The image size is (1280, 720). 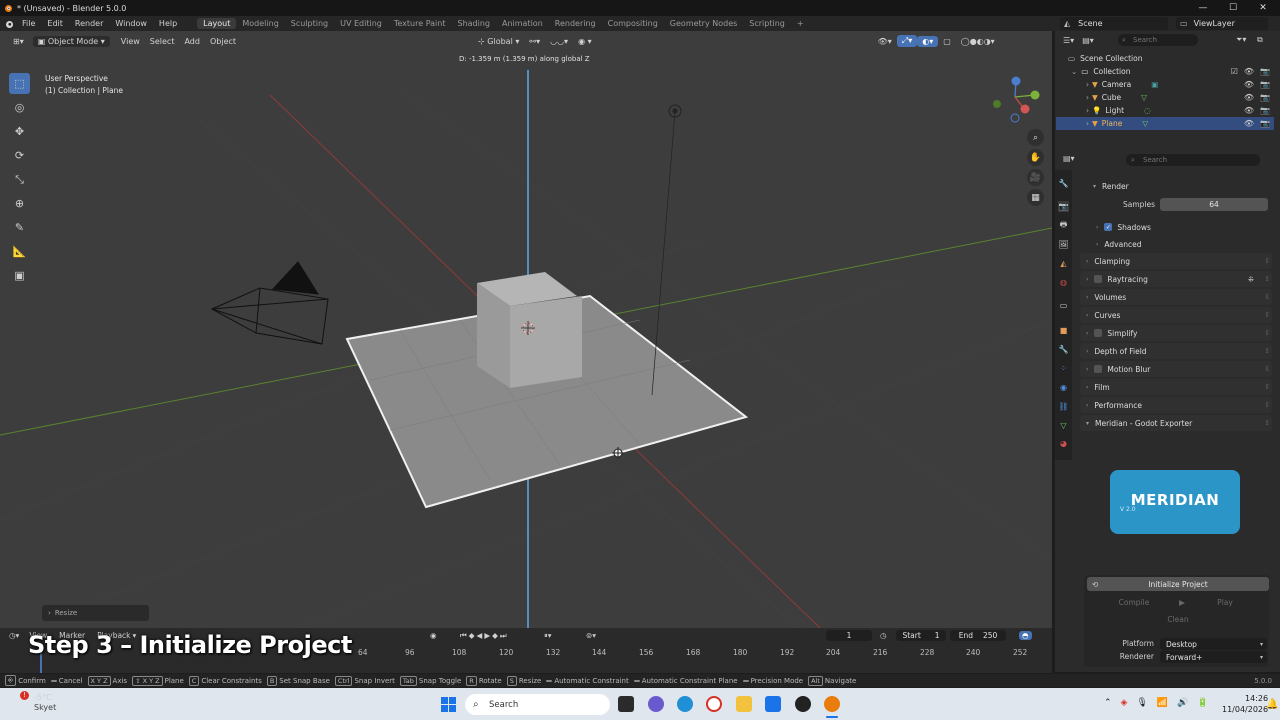 What do you see at coordinates (1193, 160) in the screenshot?
I see `properties-search-input: ⌕ Search` at bounding box center [1193, 160].